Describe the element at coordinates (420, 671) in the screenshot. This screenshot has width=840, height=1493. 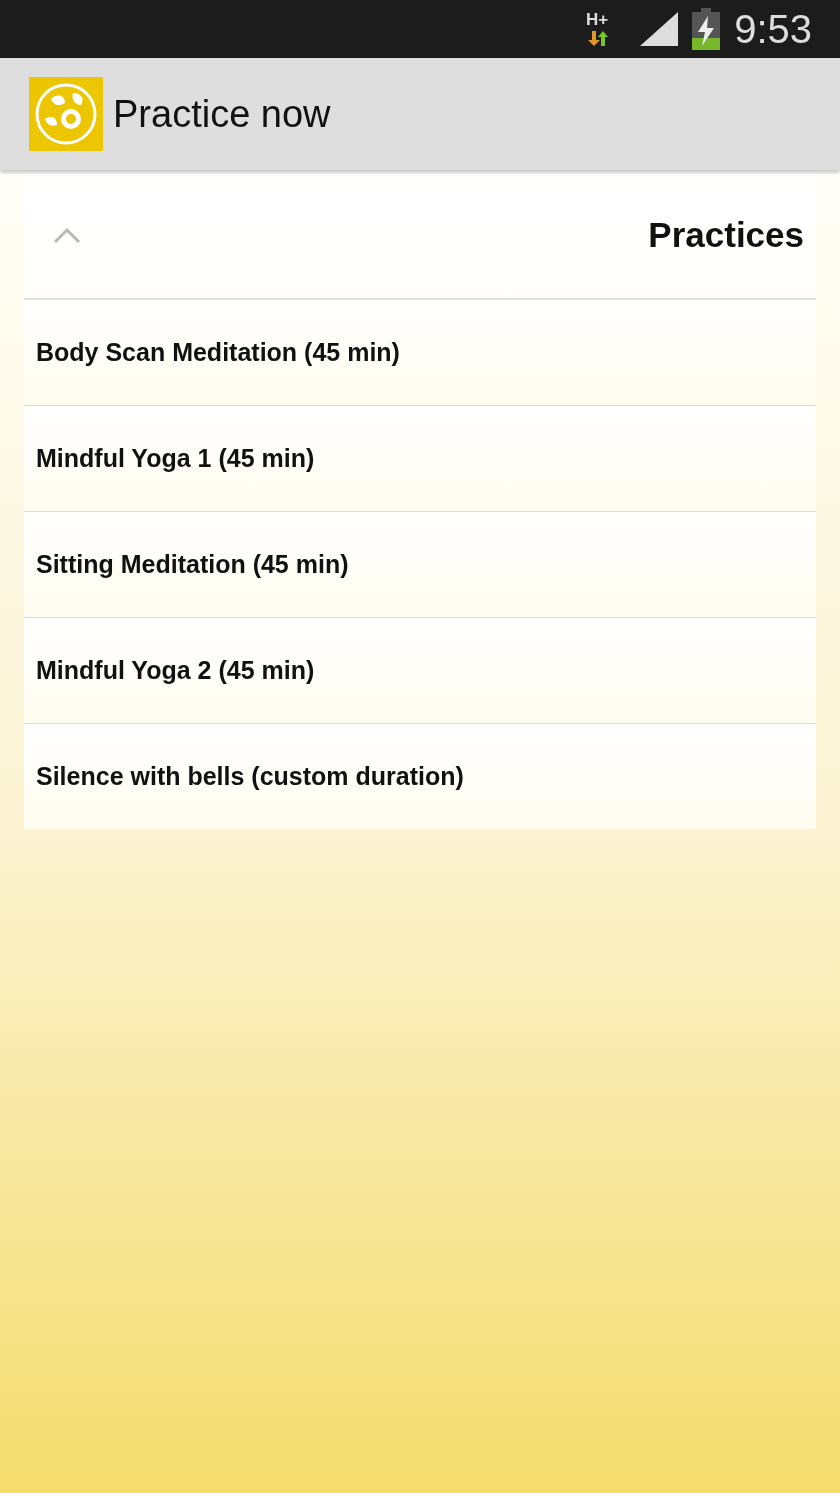
I see `practice-item: Mindful Yoga 2 (45 min)` at that location.